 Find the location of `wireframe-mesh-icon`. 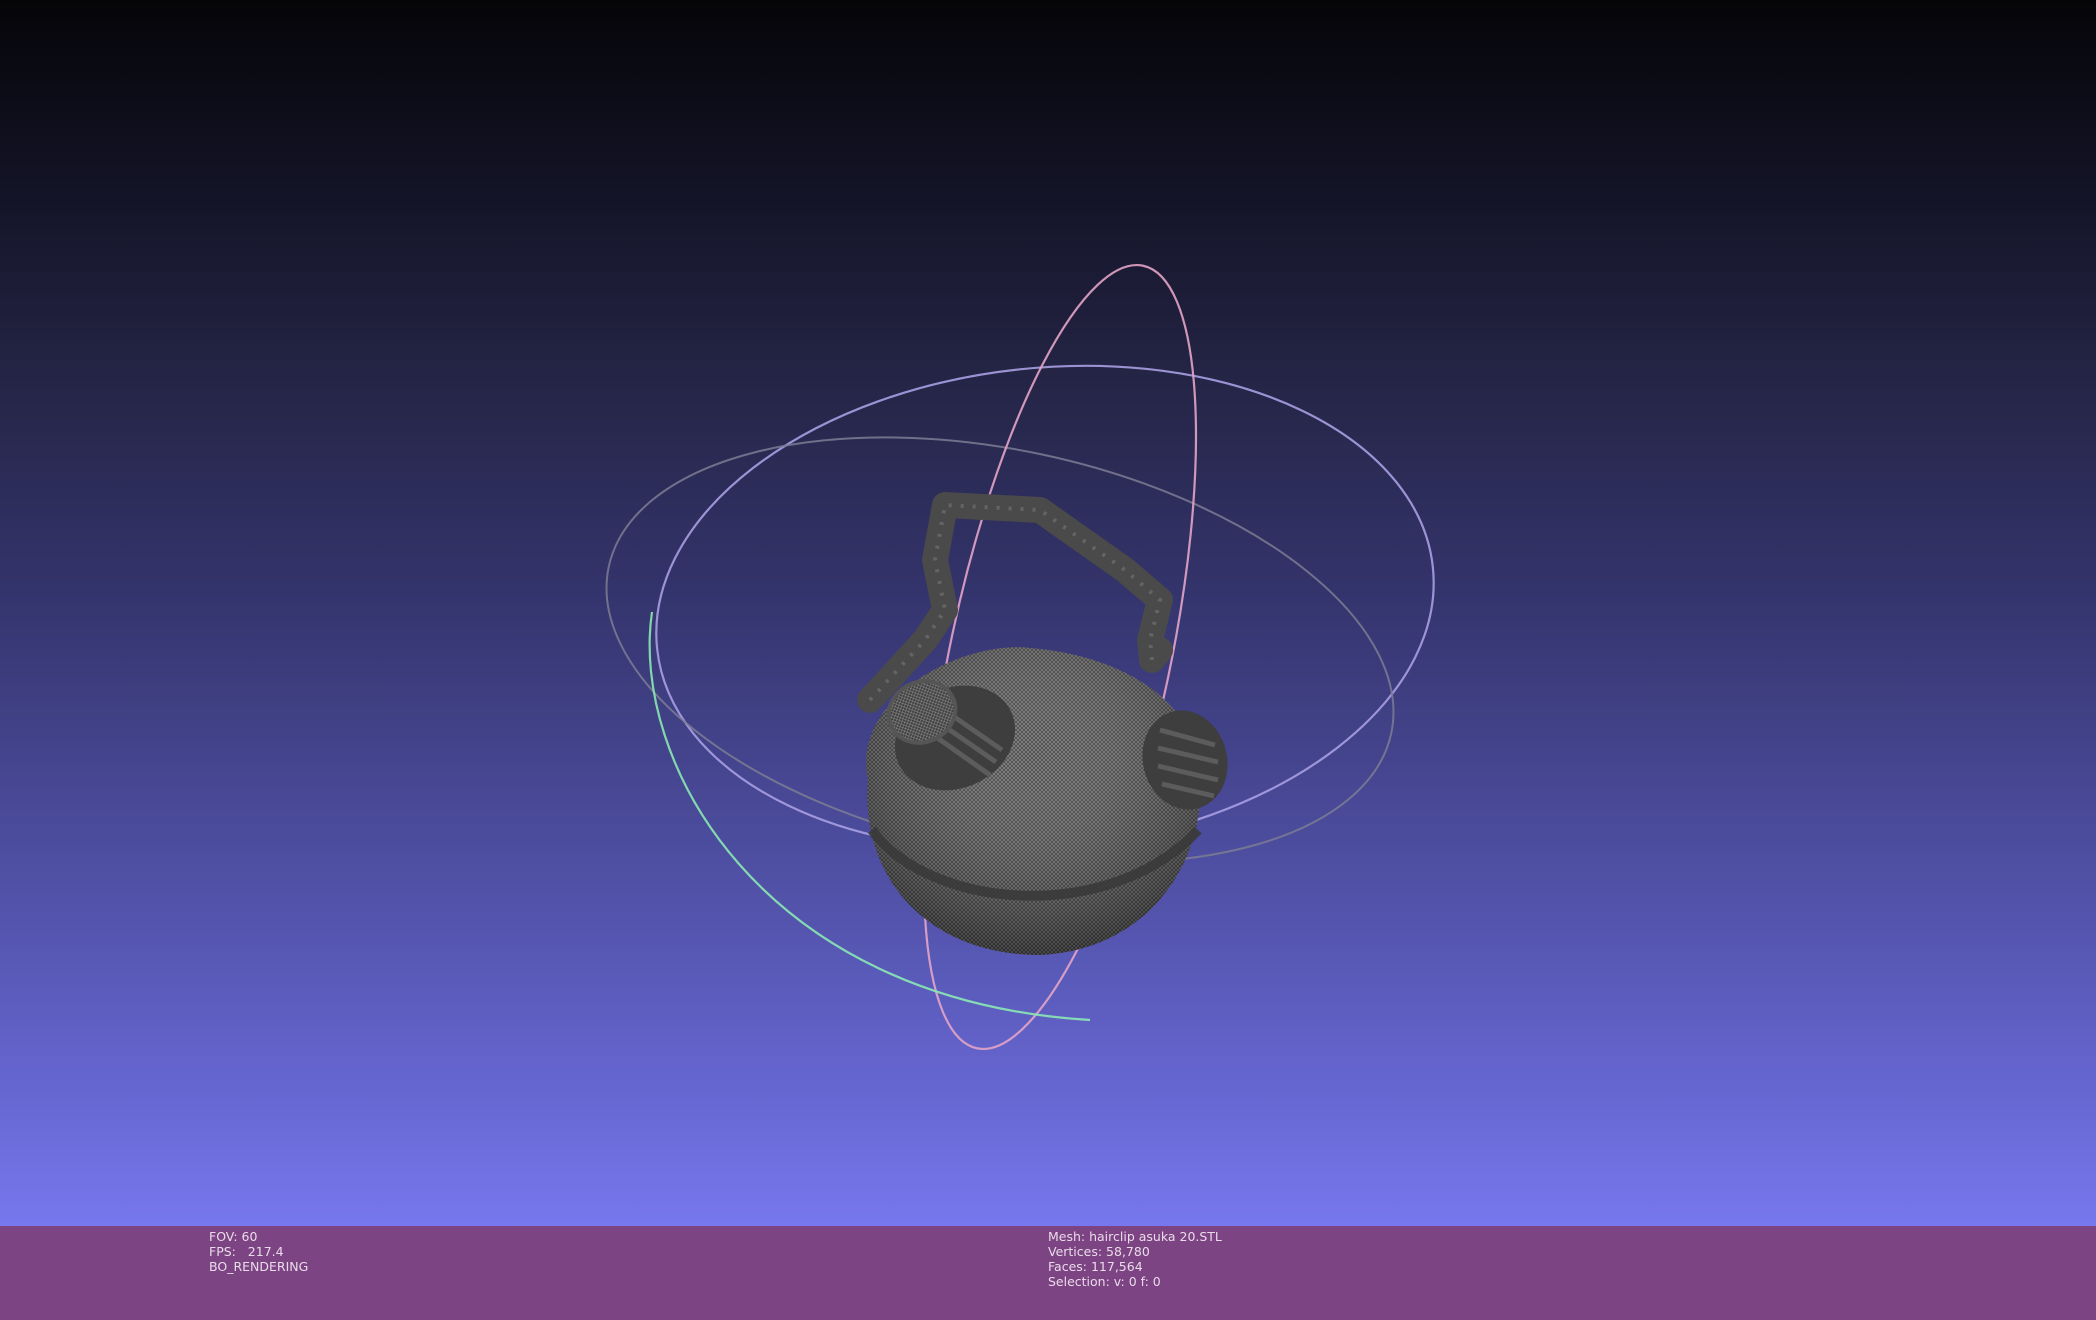

wireframe-mesh-icon is located at coordinates (1047, 723).